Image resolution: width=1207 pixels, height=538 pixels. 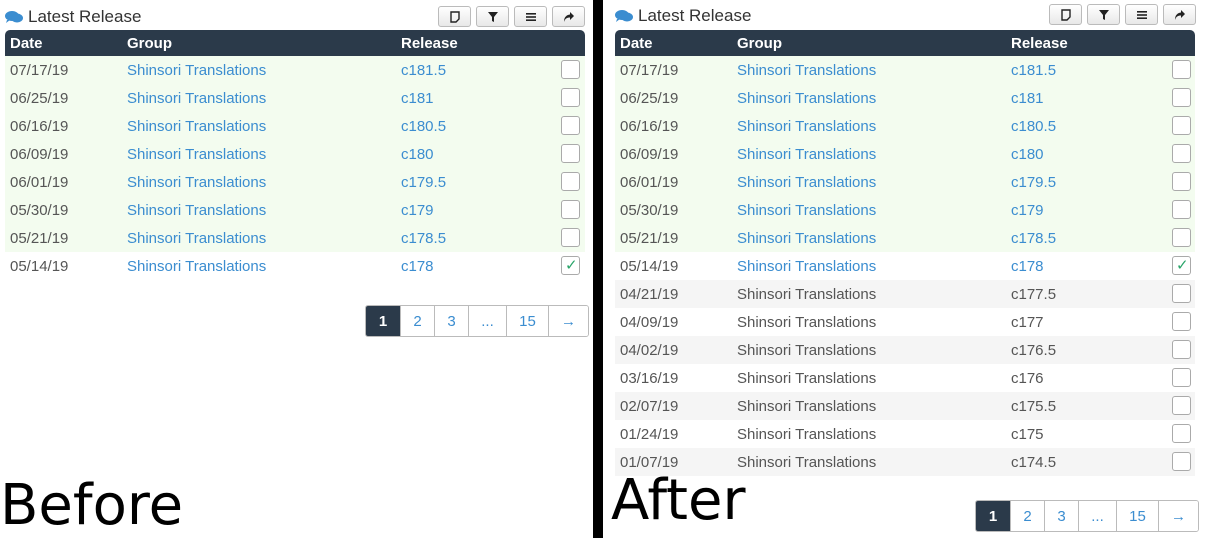 What do you see at coordinates (649, 126) in the screenshot?
I see `release-date: 06/16/19` at bounding box center [649, 126].